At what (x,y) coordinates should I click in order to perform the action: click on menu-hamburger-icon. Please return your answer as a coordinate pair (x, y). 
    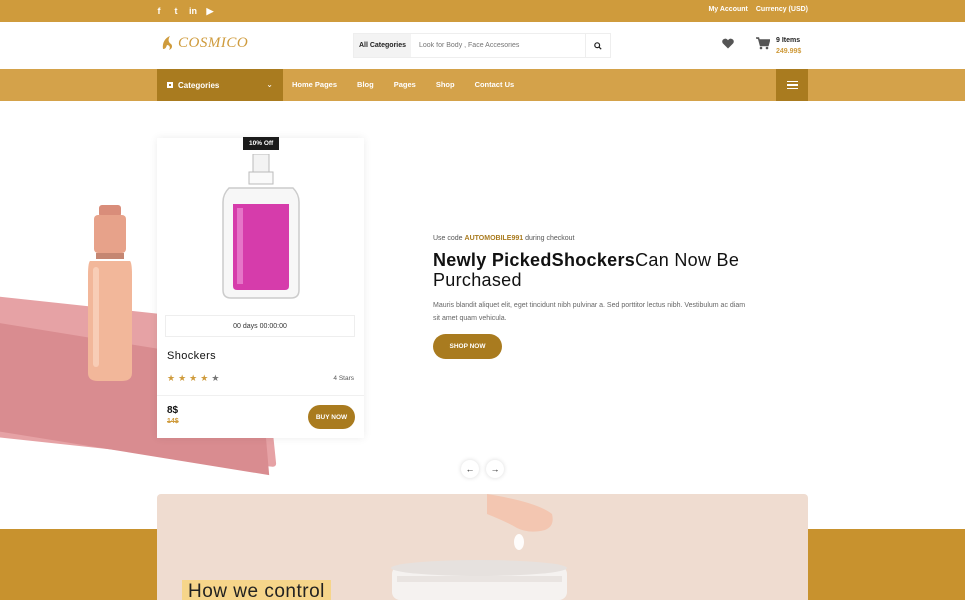
    Looking at the image, I should click on (792, 85).